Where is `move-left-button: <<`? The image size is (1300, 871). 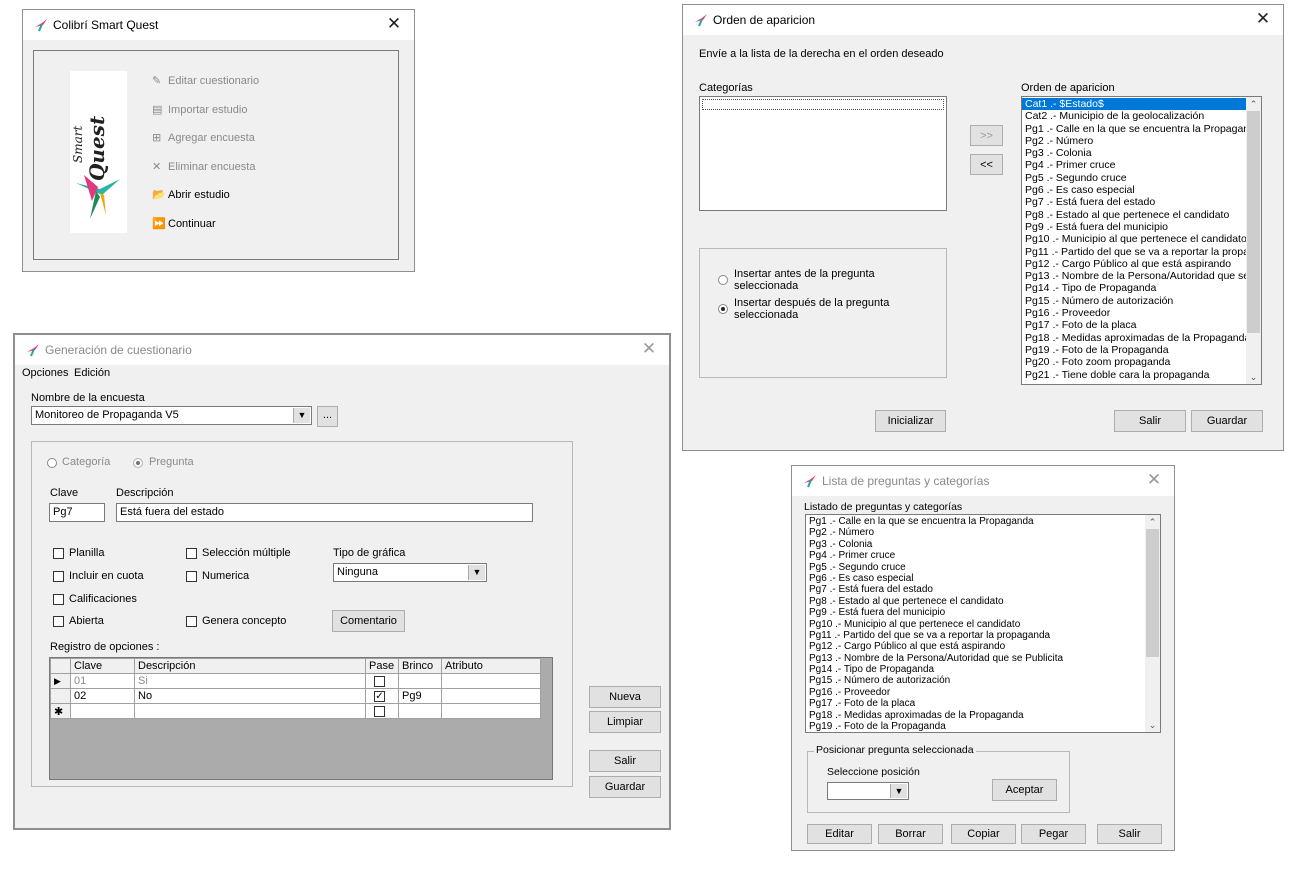
move-left-button: << is located at coordinates (986, 164).